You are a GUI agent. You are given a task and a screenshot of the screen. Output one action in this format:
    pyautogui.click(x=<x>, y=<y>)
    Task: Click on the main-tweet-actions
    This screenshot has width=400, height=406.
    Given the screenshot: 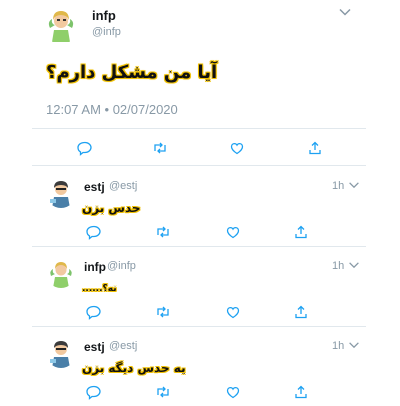 What is the action you would take?
    pyautogui.click(x=200, y=150)
    